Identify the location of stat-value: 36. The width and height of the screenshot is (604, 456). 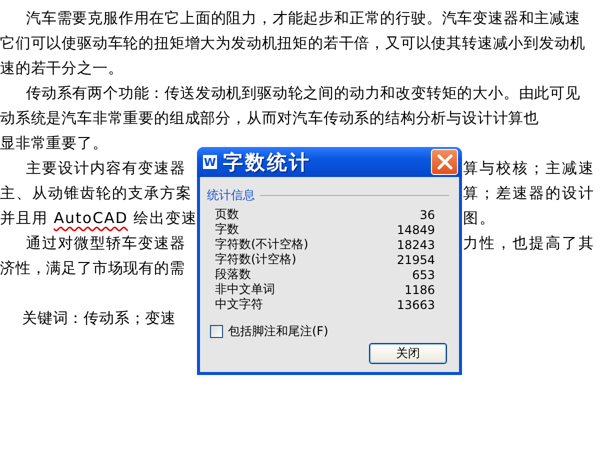
(427, 215).